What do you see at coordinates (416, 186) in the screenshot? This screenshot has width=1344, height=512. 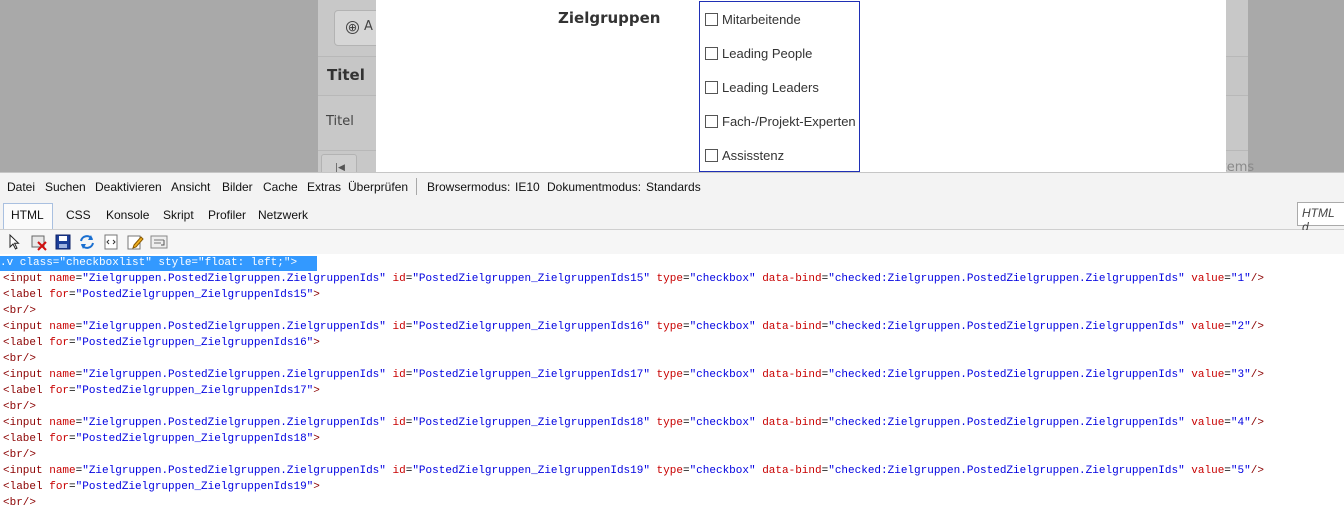 I see `menu-separator` at bounding box center [416, 186].